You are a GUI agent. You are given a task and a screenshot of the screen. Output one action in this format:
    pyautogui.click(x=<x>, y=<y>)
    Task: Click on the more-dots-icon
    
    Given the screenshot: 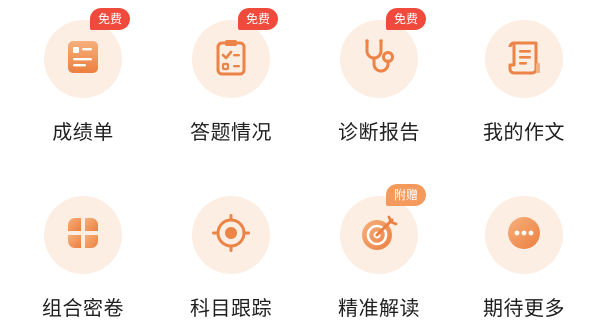 What is the action you would take?
    pyautogui.click(x=524, y=235)
    